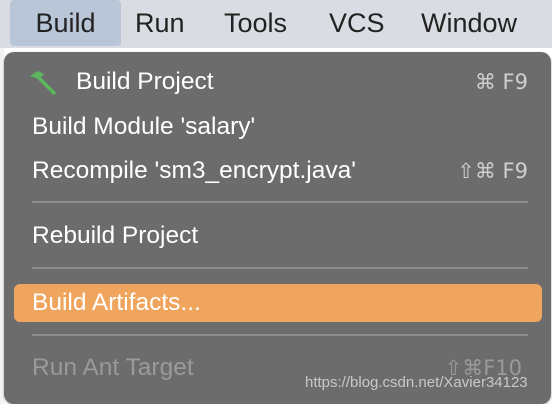  I want to click on menu-window: Window, so click(469, 23).